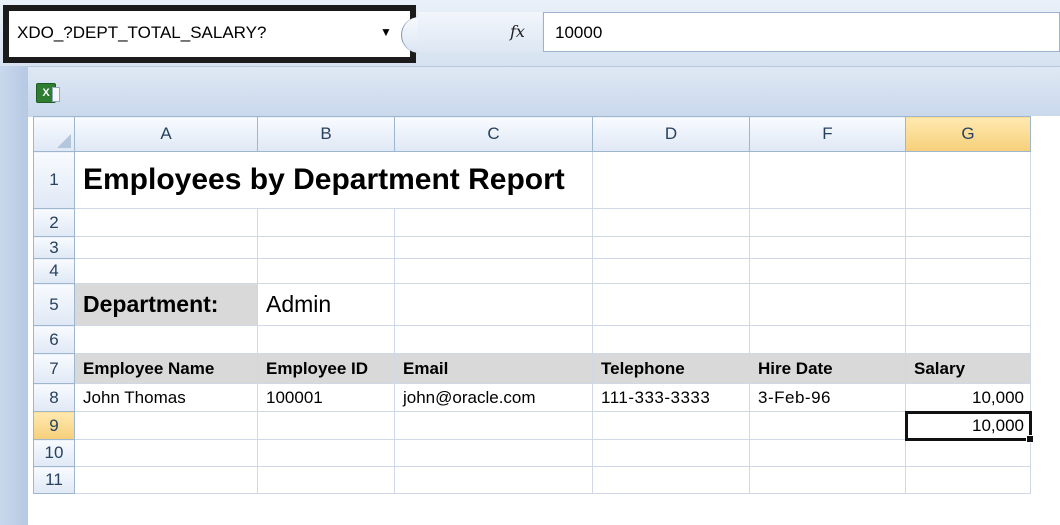 The image size is (1060, 525). I want to click on column-header-f: F, so click(827, 134).